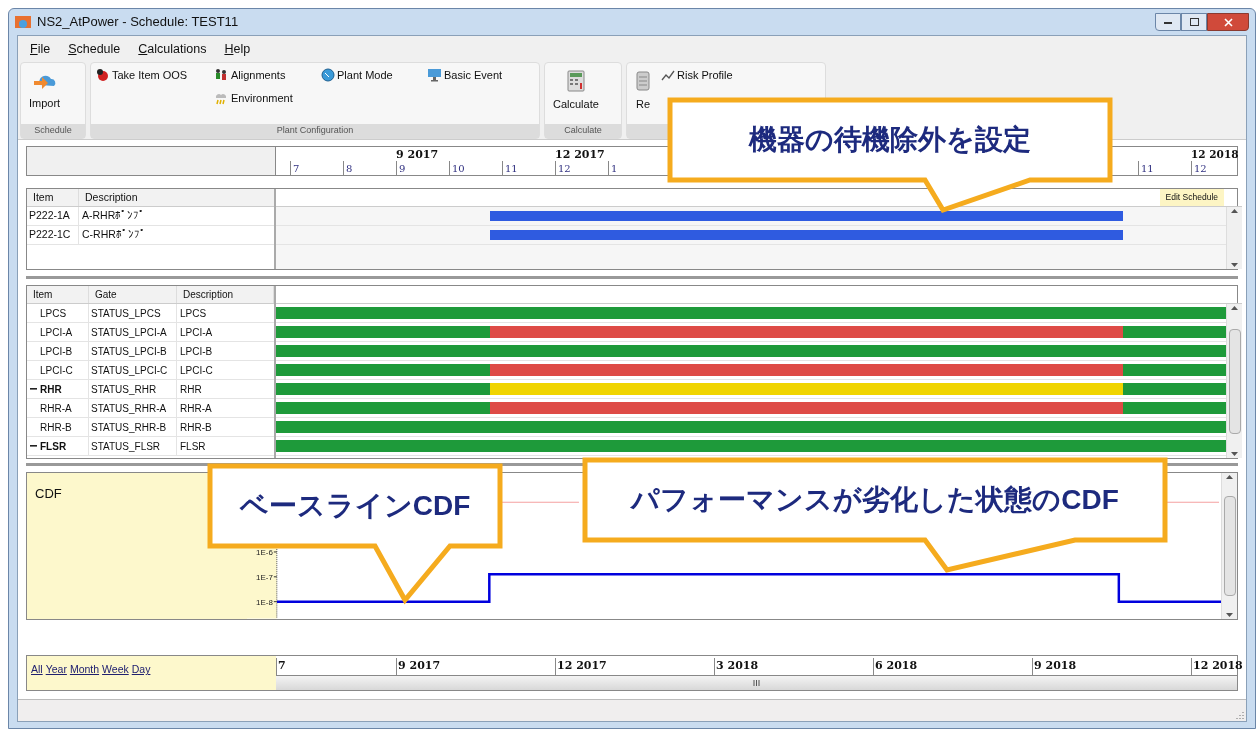  I want to click on table-cell: STATUS_LPCI-C, so click(133, 370).